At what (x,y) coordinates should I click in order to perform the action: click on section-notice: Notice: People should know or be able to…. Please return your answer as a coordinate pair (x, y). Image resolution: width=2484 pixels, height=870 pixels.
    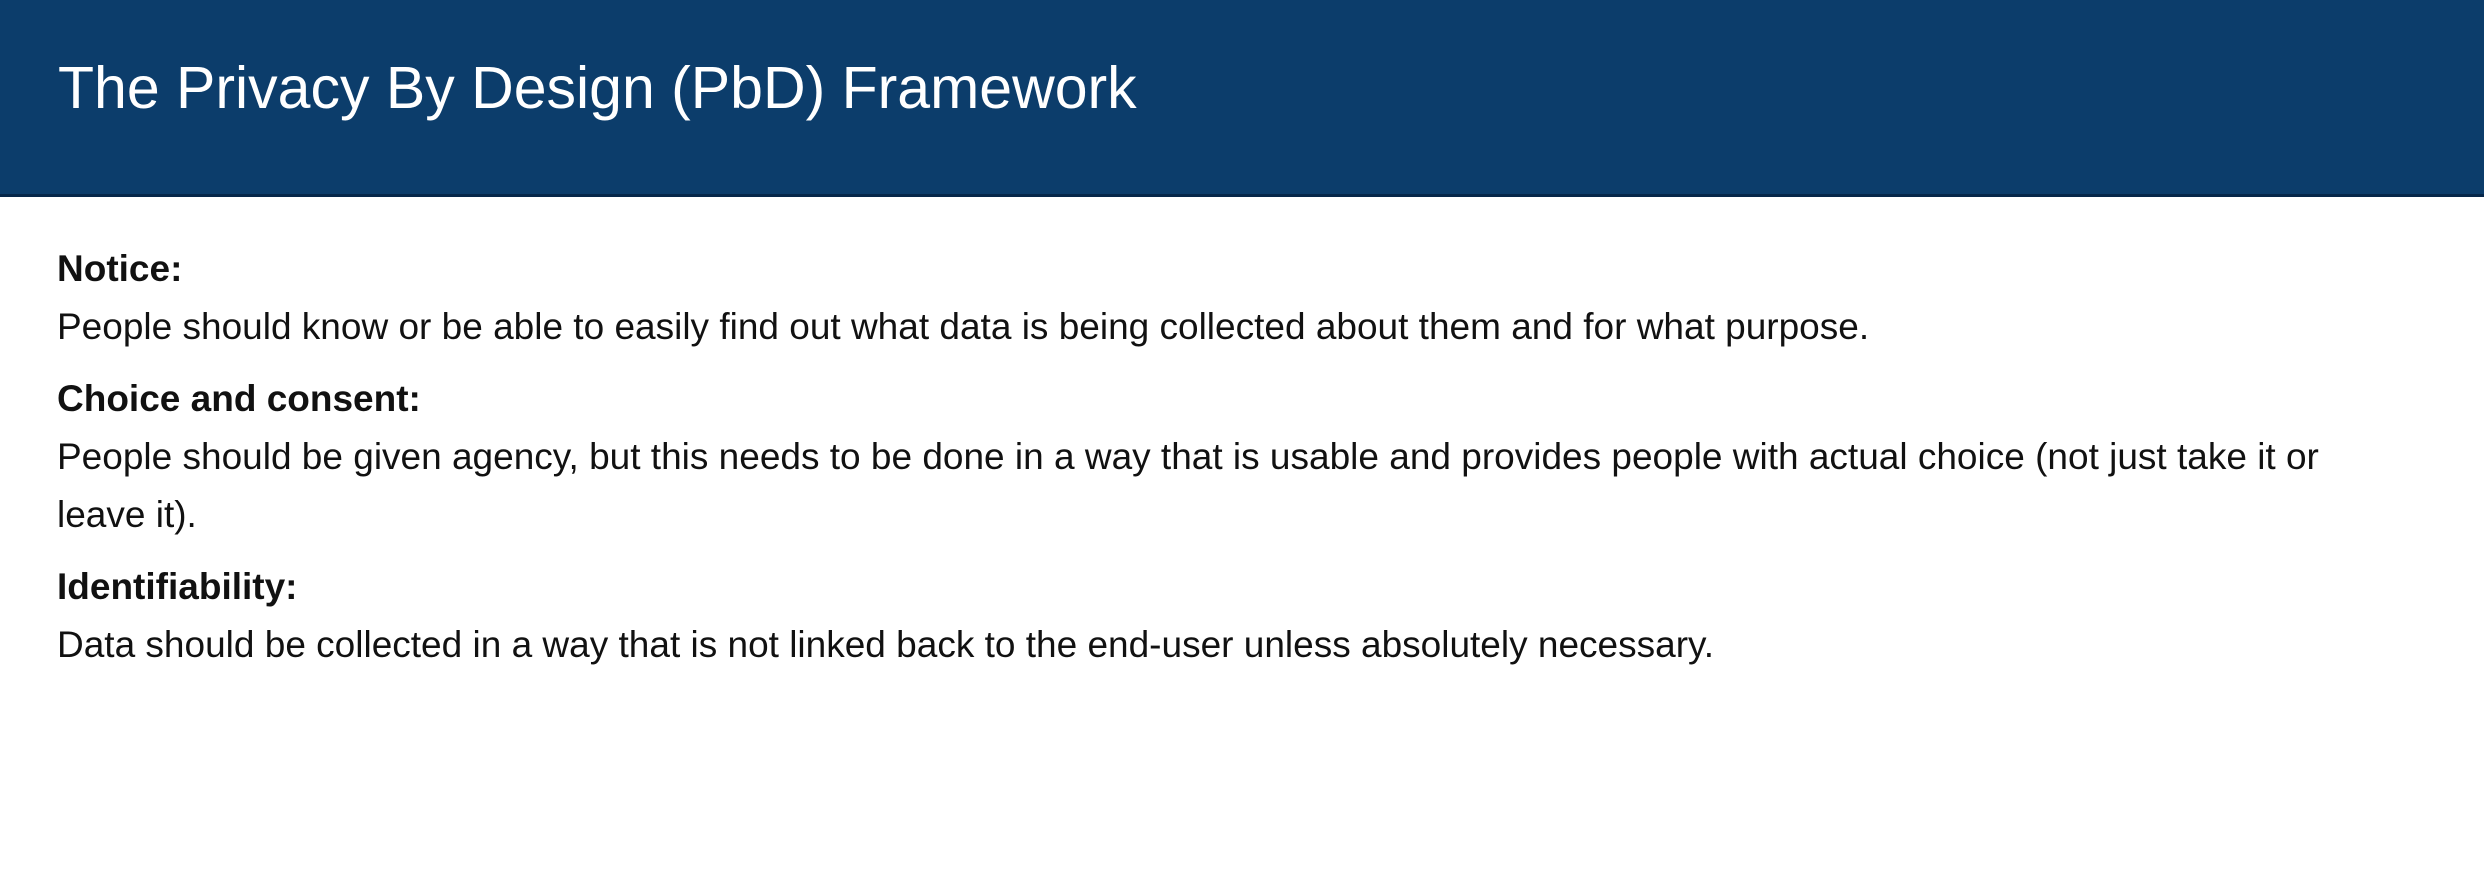
    Looking at the image, I should click on (1227, 298).